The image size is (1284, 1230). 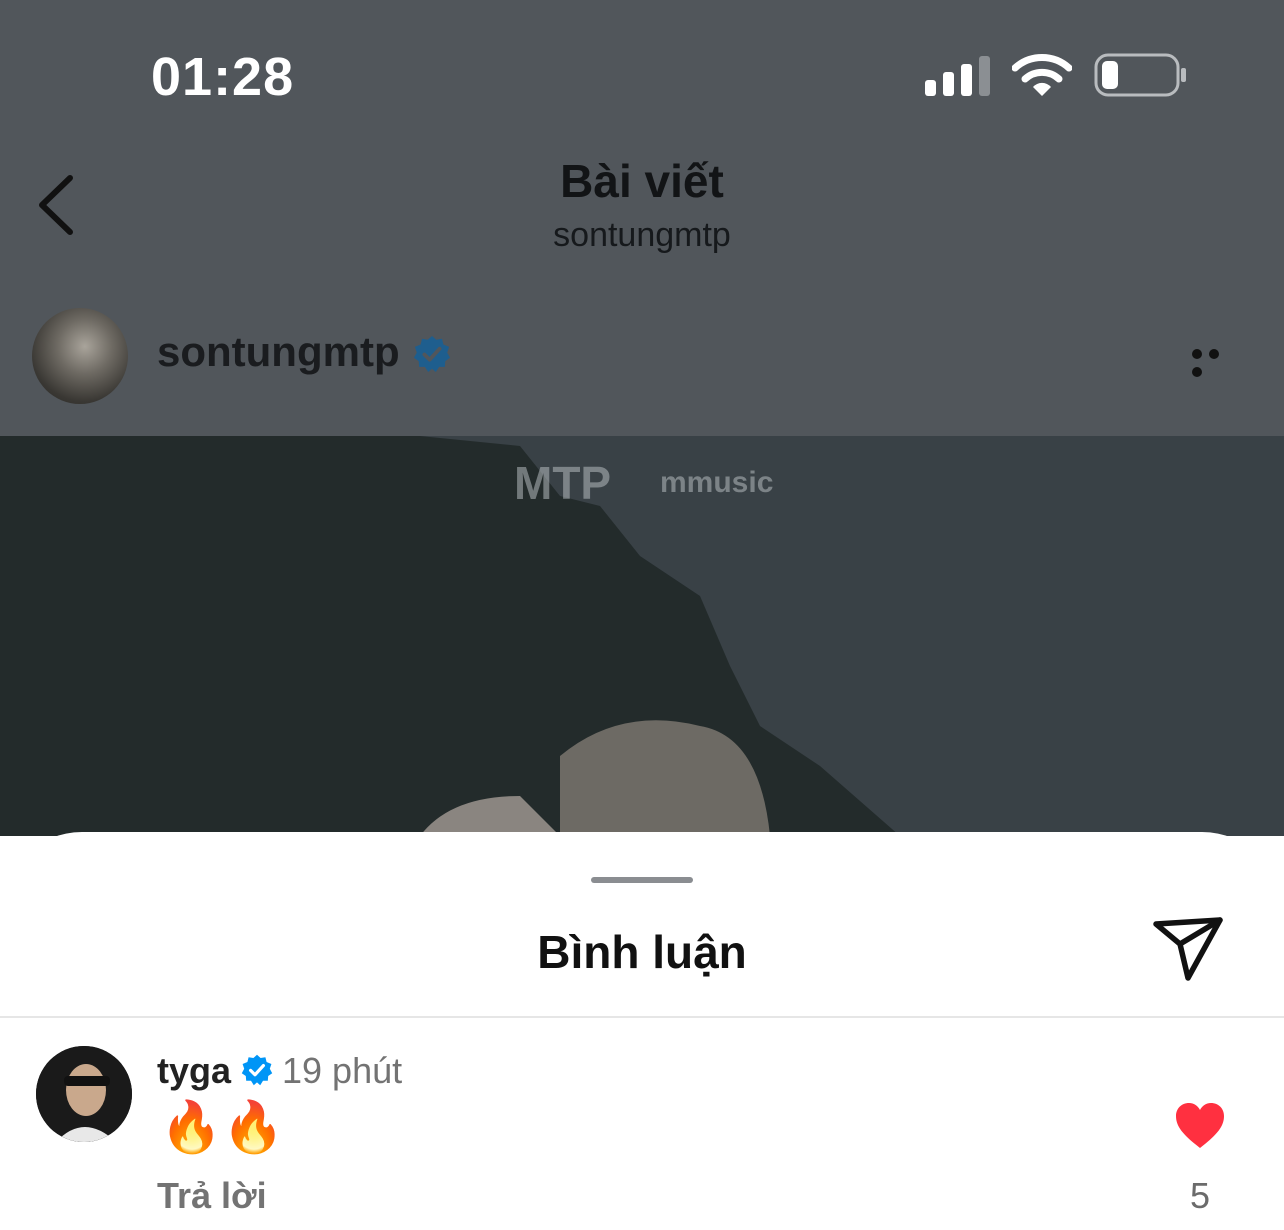 What do you see at coordinates (194, 1071) in the screenshot?
I see `commenter-username: tyga` at bounding box center [194, 1071].